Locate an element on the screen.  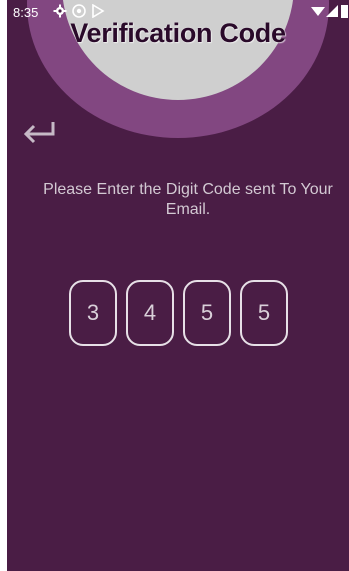
gear-icon is located at coordinates (60, 11).